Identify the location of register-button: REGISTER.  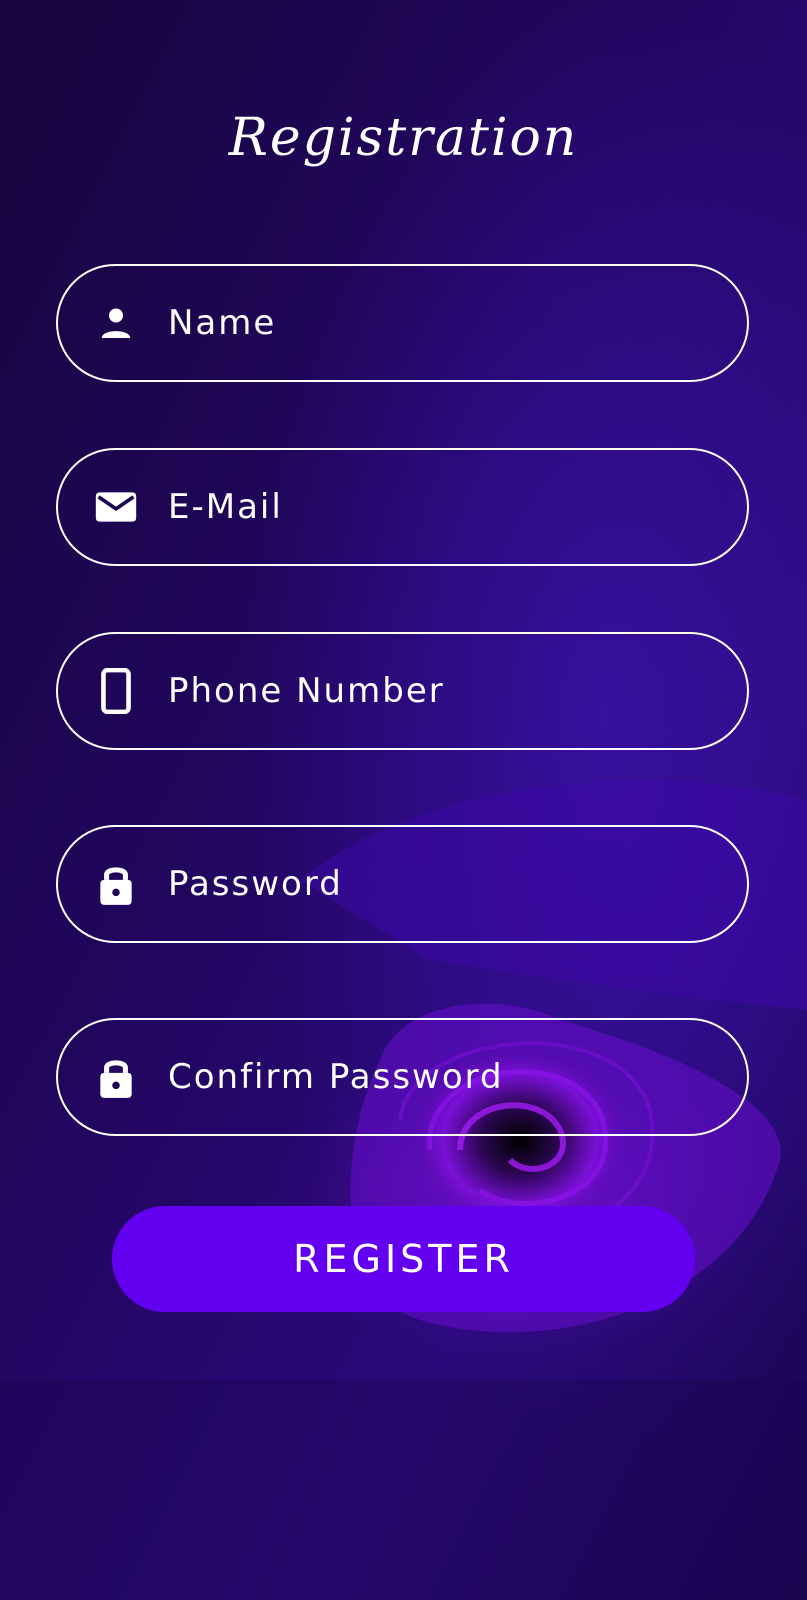
(403, 1259).